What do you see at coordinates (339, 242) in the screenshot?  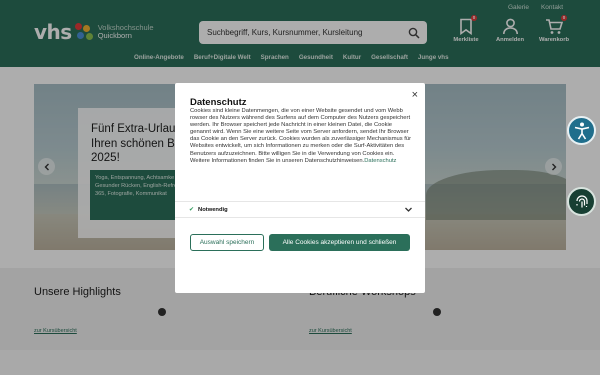 I see `accept-all-button: Alle Cookies akzeptieren und schließen` at bounding box center [339, 242].